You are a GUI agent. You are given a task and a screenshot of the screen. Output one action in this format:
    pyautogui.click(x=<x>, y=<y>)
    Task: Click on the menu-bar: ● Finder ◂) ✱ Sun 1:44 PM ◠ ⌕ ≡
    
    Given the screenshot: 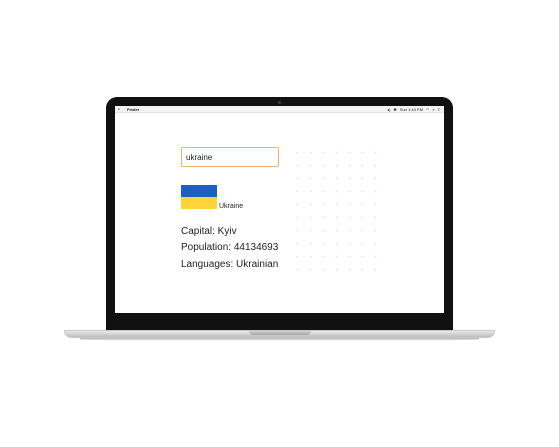 What is the action you would take?
    pyautogui.click(x=279, y=109)
    